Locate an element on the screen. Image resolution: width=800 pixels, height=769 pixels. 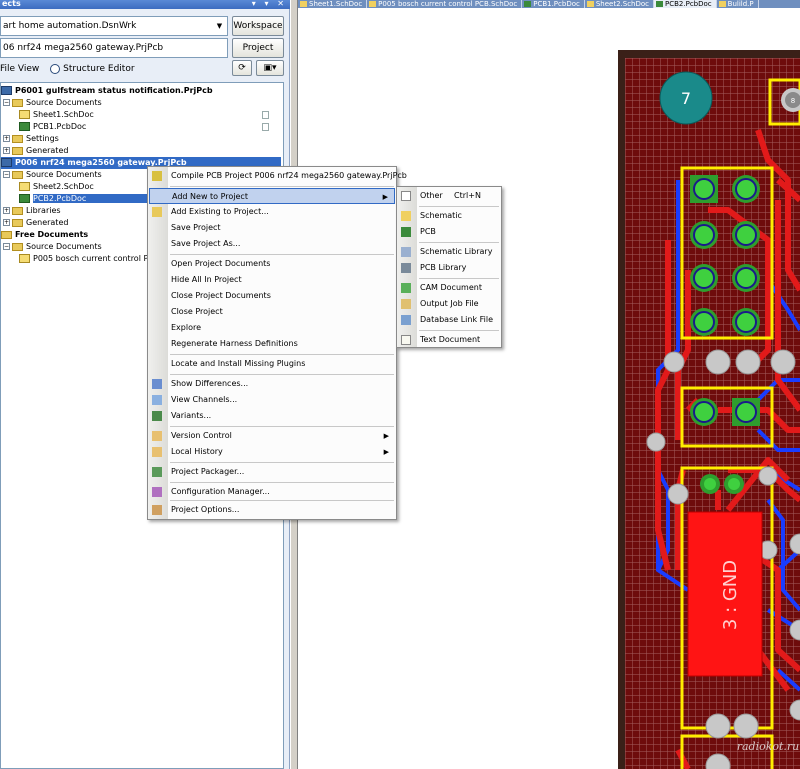
tree-folder-generated-1: + Generated is located at coordinates (35, 151).